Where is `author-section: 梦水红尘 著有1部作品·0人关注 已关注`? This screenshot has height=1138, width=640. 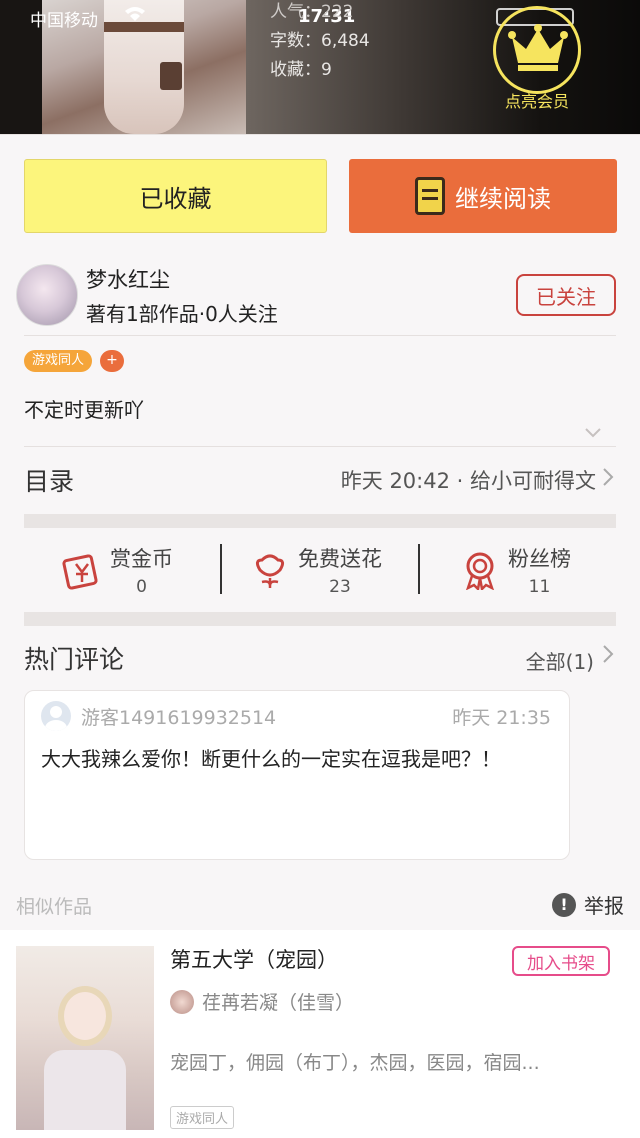
author-section: 梦水红尘 著有1部作品·0人关注 已关注 is located at coordinates (320, 296).